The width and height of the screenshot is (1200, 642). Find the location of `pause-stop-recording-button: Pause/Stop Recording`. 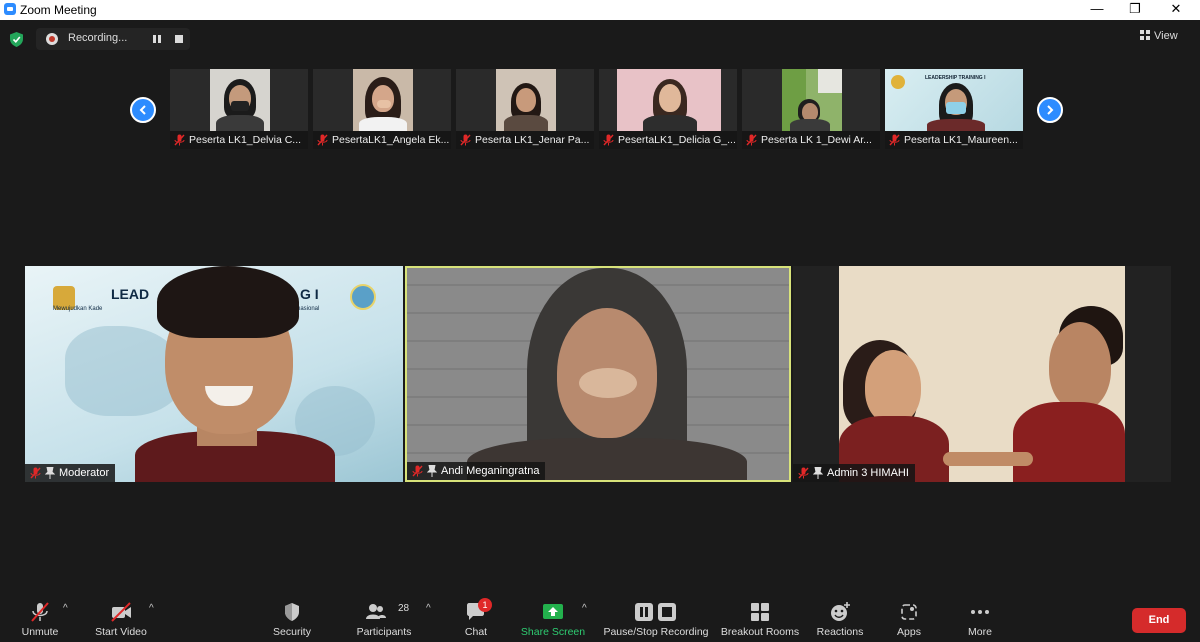

pause-stop-recording-button: Pause/Stop Recording is located at coordinates (656, 621).